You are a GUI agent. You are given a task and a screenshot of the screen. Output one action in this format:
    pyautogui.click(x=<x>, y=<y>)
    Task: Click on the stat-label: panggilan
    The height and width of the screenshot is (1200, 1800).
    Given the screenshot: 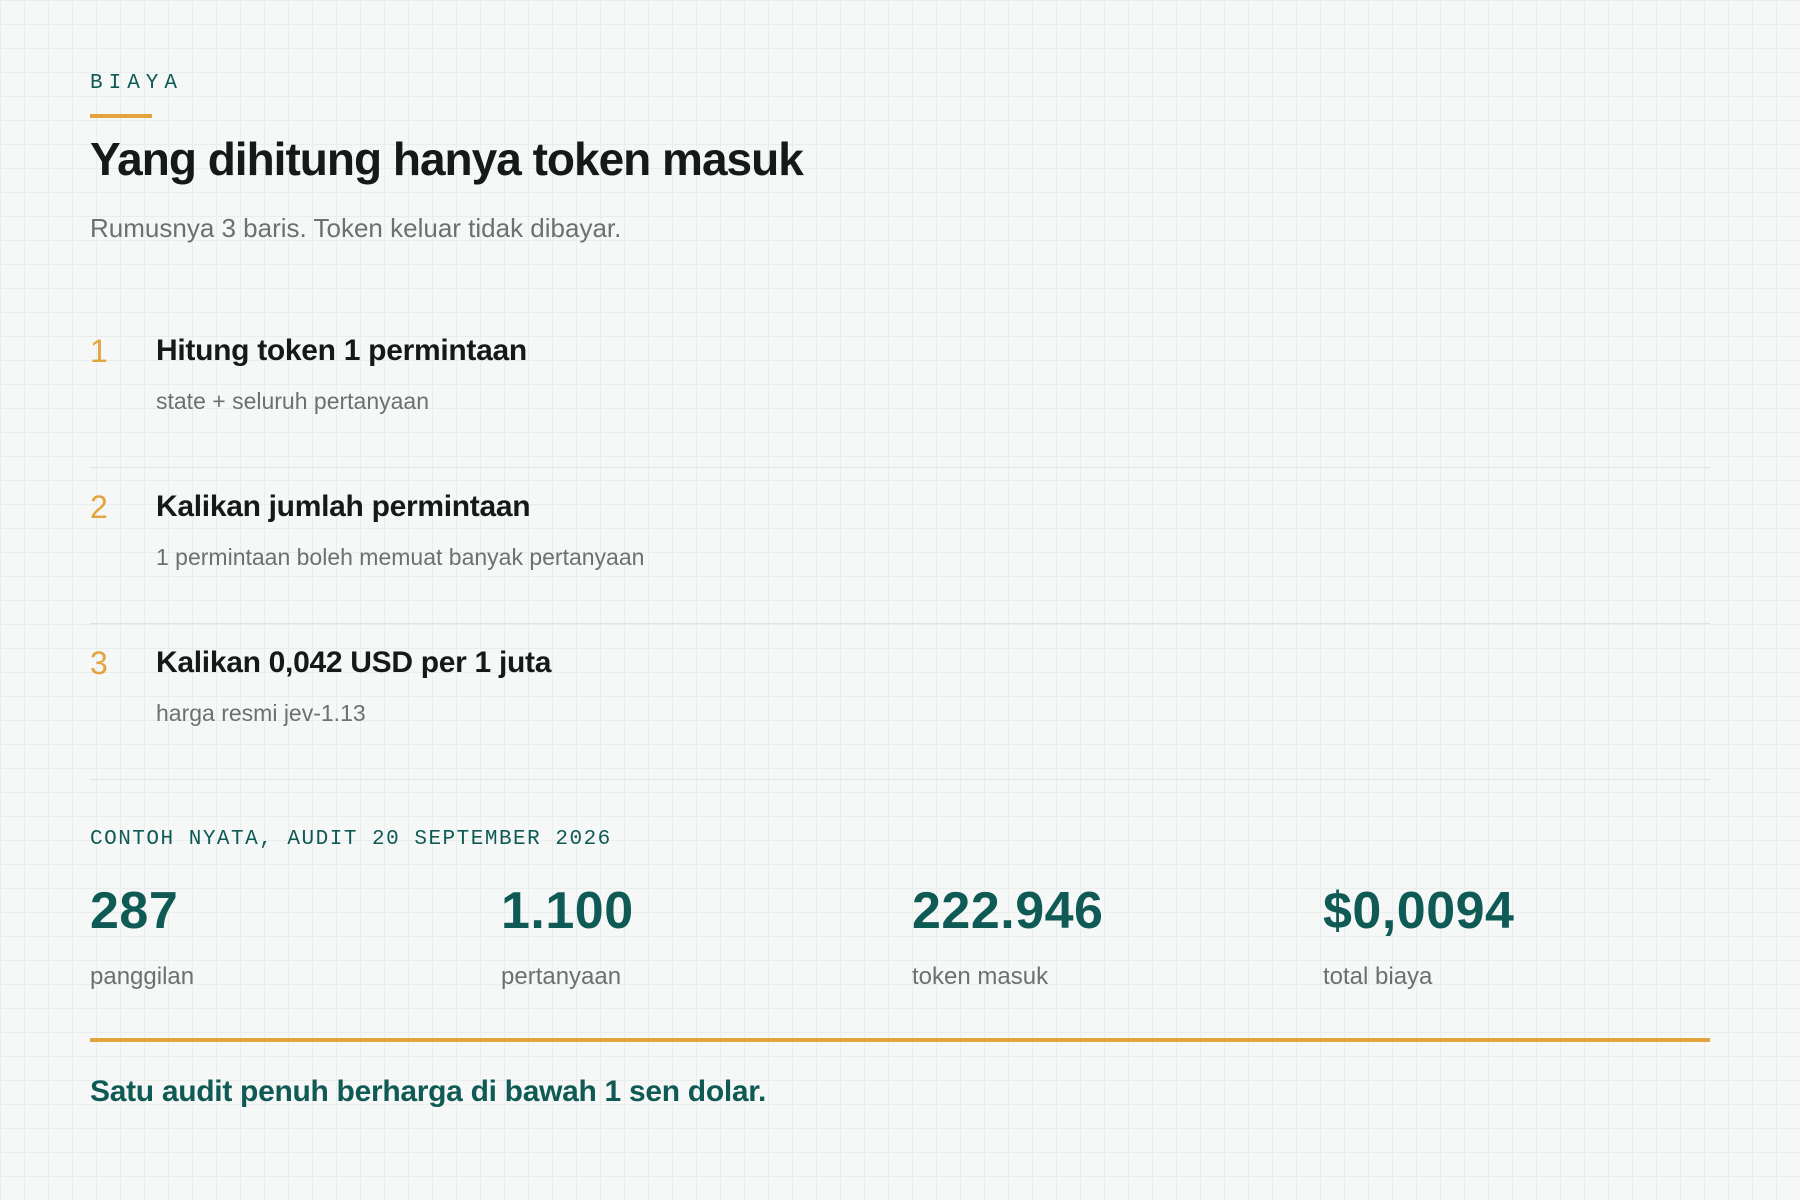 What is the action you would take?
    pyautogui.click(x=142, y=976)
    